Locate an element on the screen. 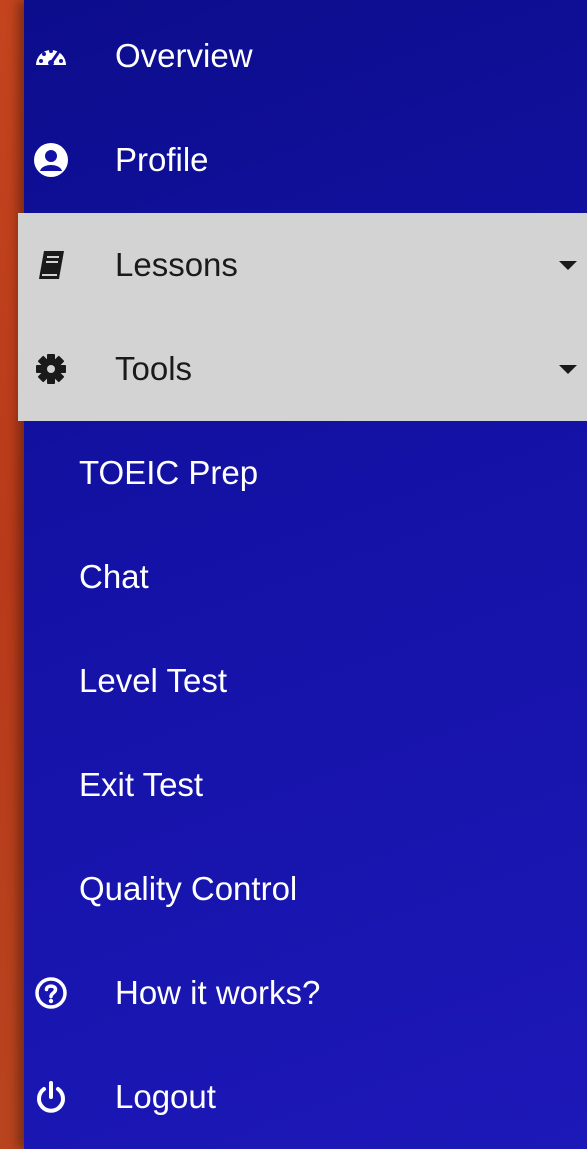 Image resolution: width=587 pixels, height=1149 pixels. sidebar-item-label: Profile is located at coordinates (162, 159).